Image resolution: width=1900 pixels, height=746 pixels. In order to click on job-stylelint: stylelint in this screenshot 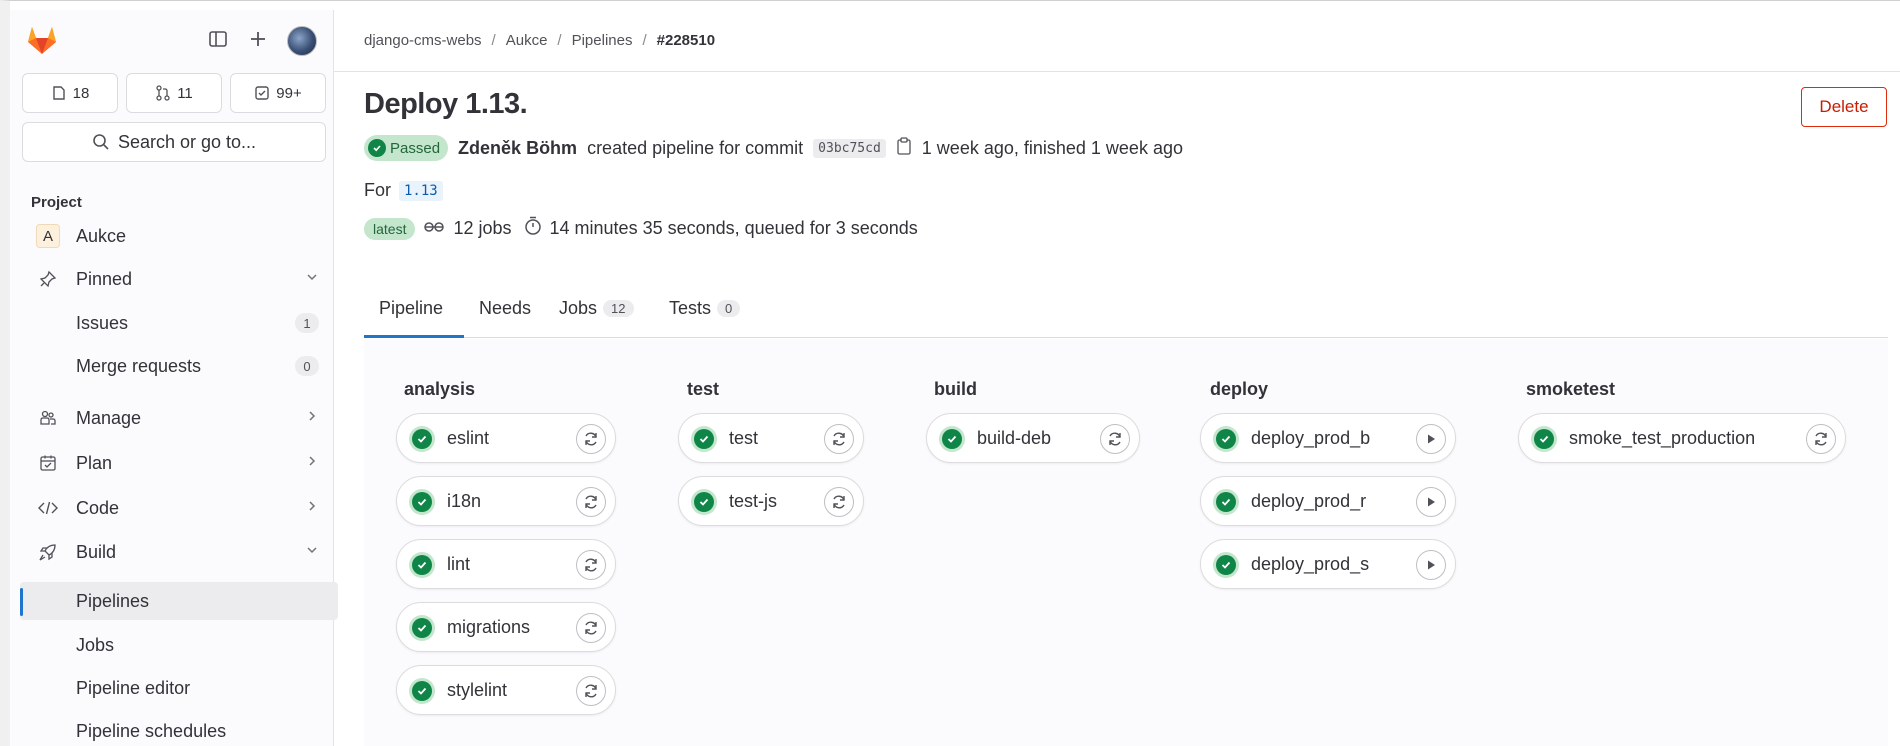, I will do `click(506, 690)`.